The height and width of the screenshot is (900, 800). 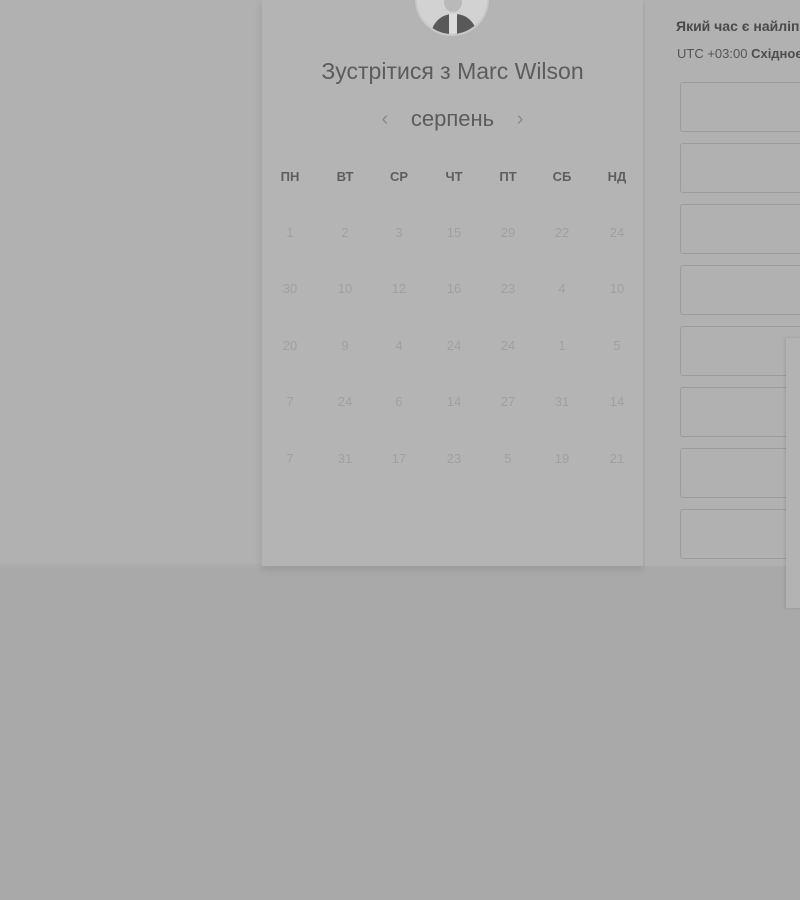 What do you see at coordinates (399, 402) in the screenshot?
I see `calendar-day: 6` at bounding box center [399, 402].